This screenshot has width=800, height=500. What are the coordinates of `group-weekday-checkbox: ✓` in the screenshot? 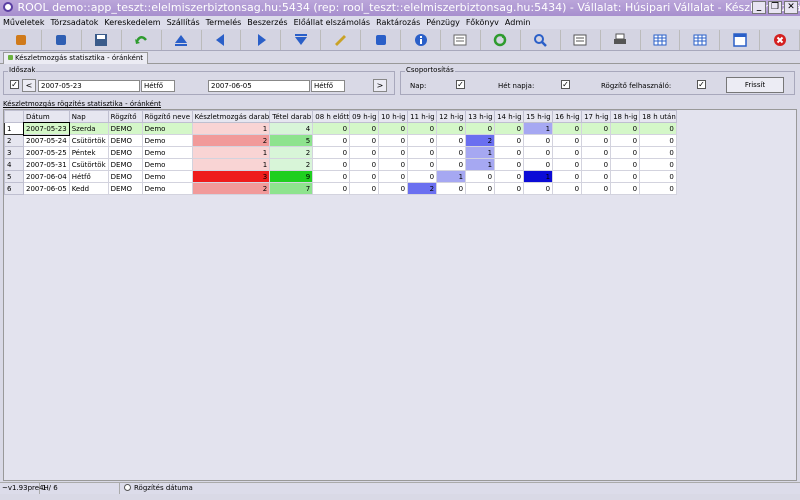 It's located at (565, 84).